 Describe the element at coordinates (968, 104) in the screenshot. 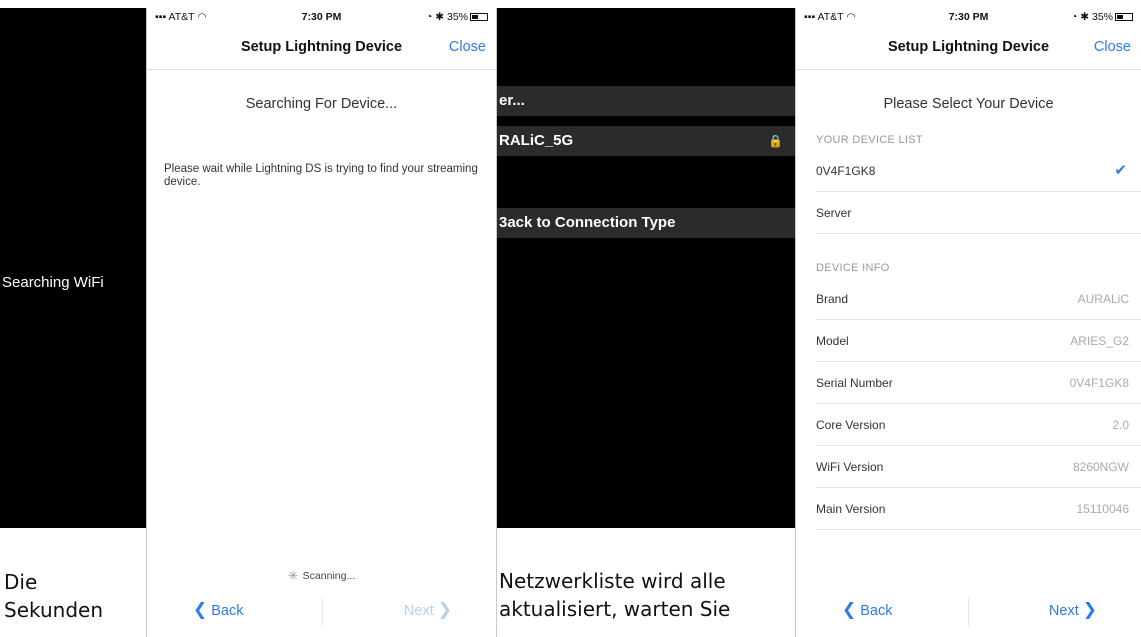

I see `page-heading: Please Select Your Device` at that location.